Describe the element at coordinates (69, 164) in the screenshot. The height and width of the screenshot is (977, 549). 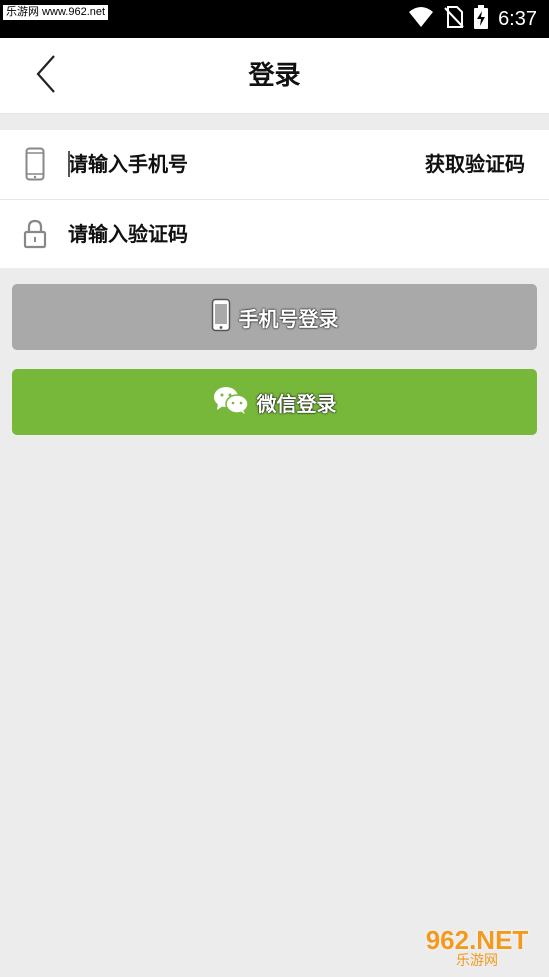
I see `text-caret` at that location.